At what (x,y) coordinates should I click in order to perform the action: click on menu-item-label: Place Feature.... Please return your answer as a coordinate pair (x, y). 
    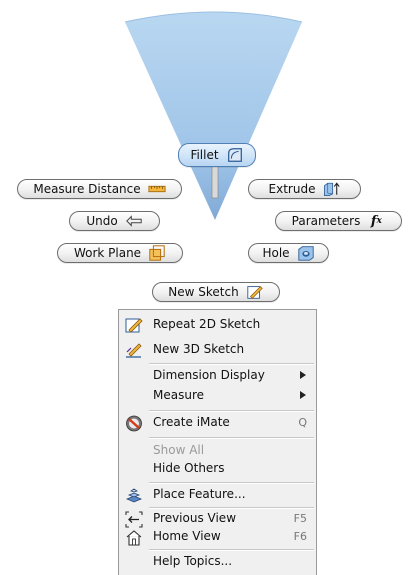
    Looking at the image, I should click on (199, 494).